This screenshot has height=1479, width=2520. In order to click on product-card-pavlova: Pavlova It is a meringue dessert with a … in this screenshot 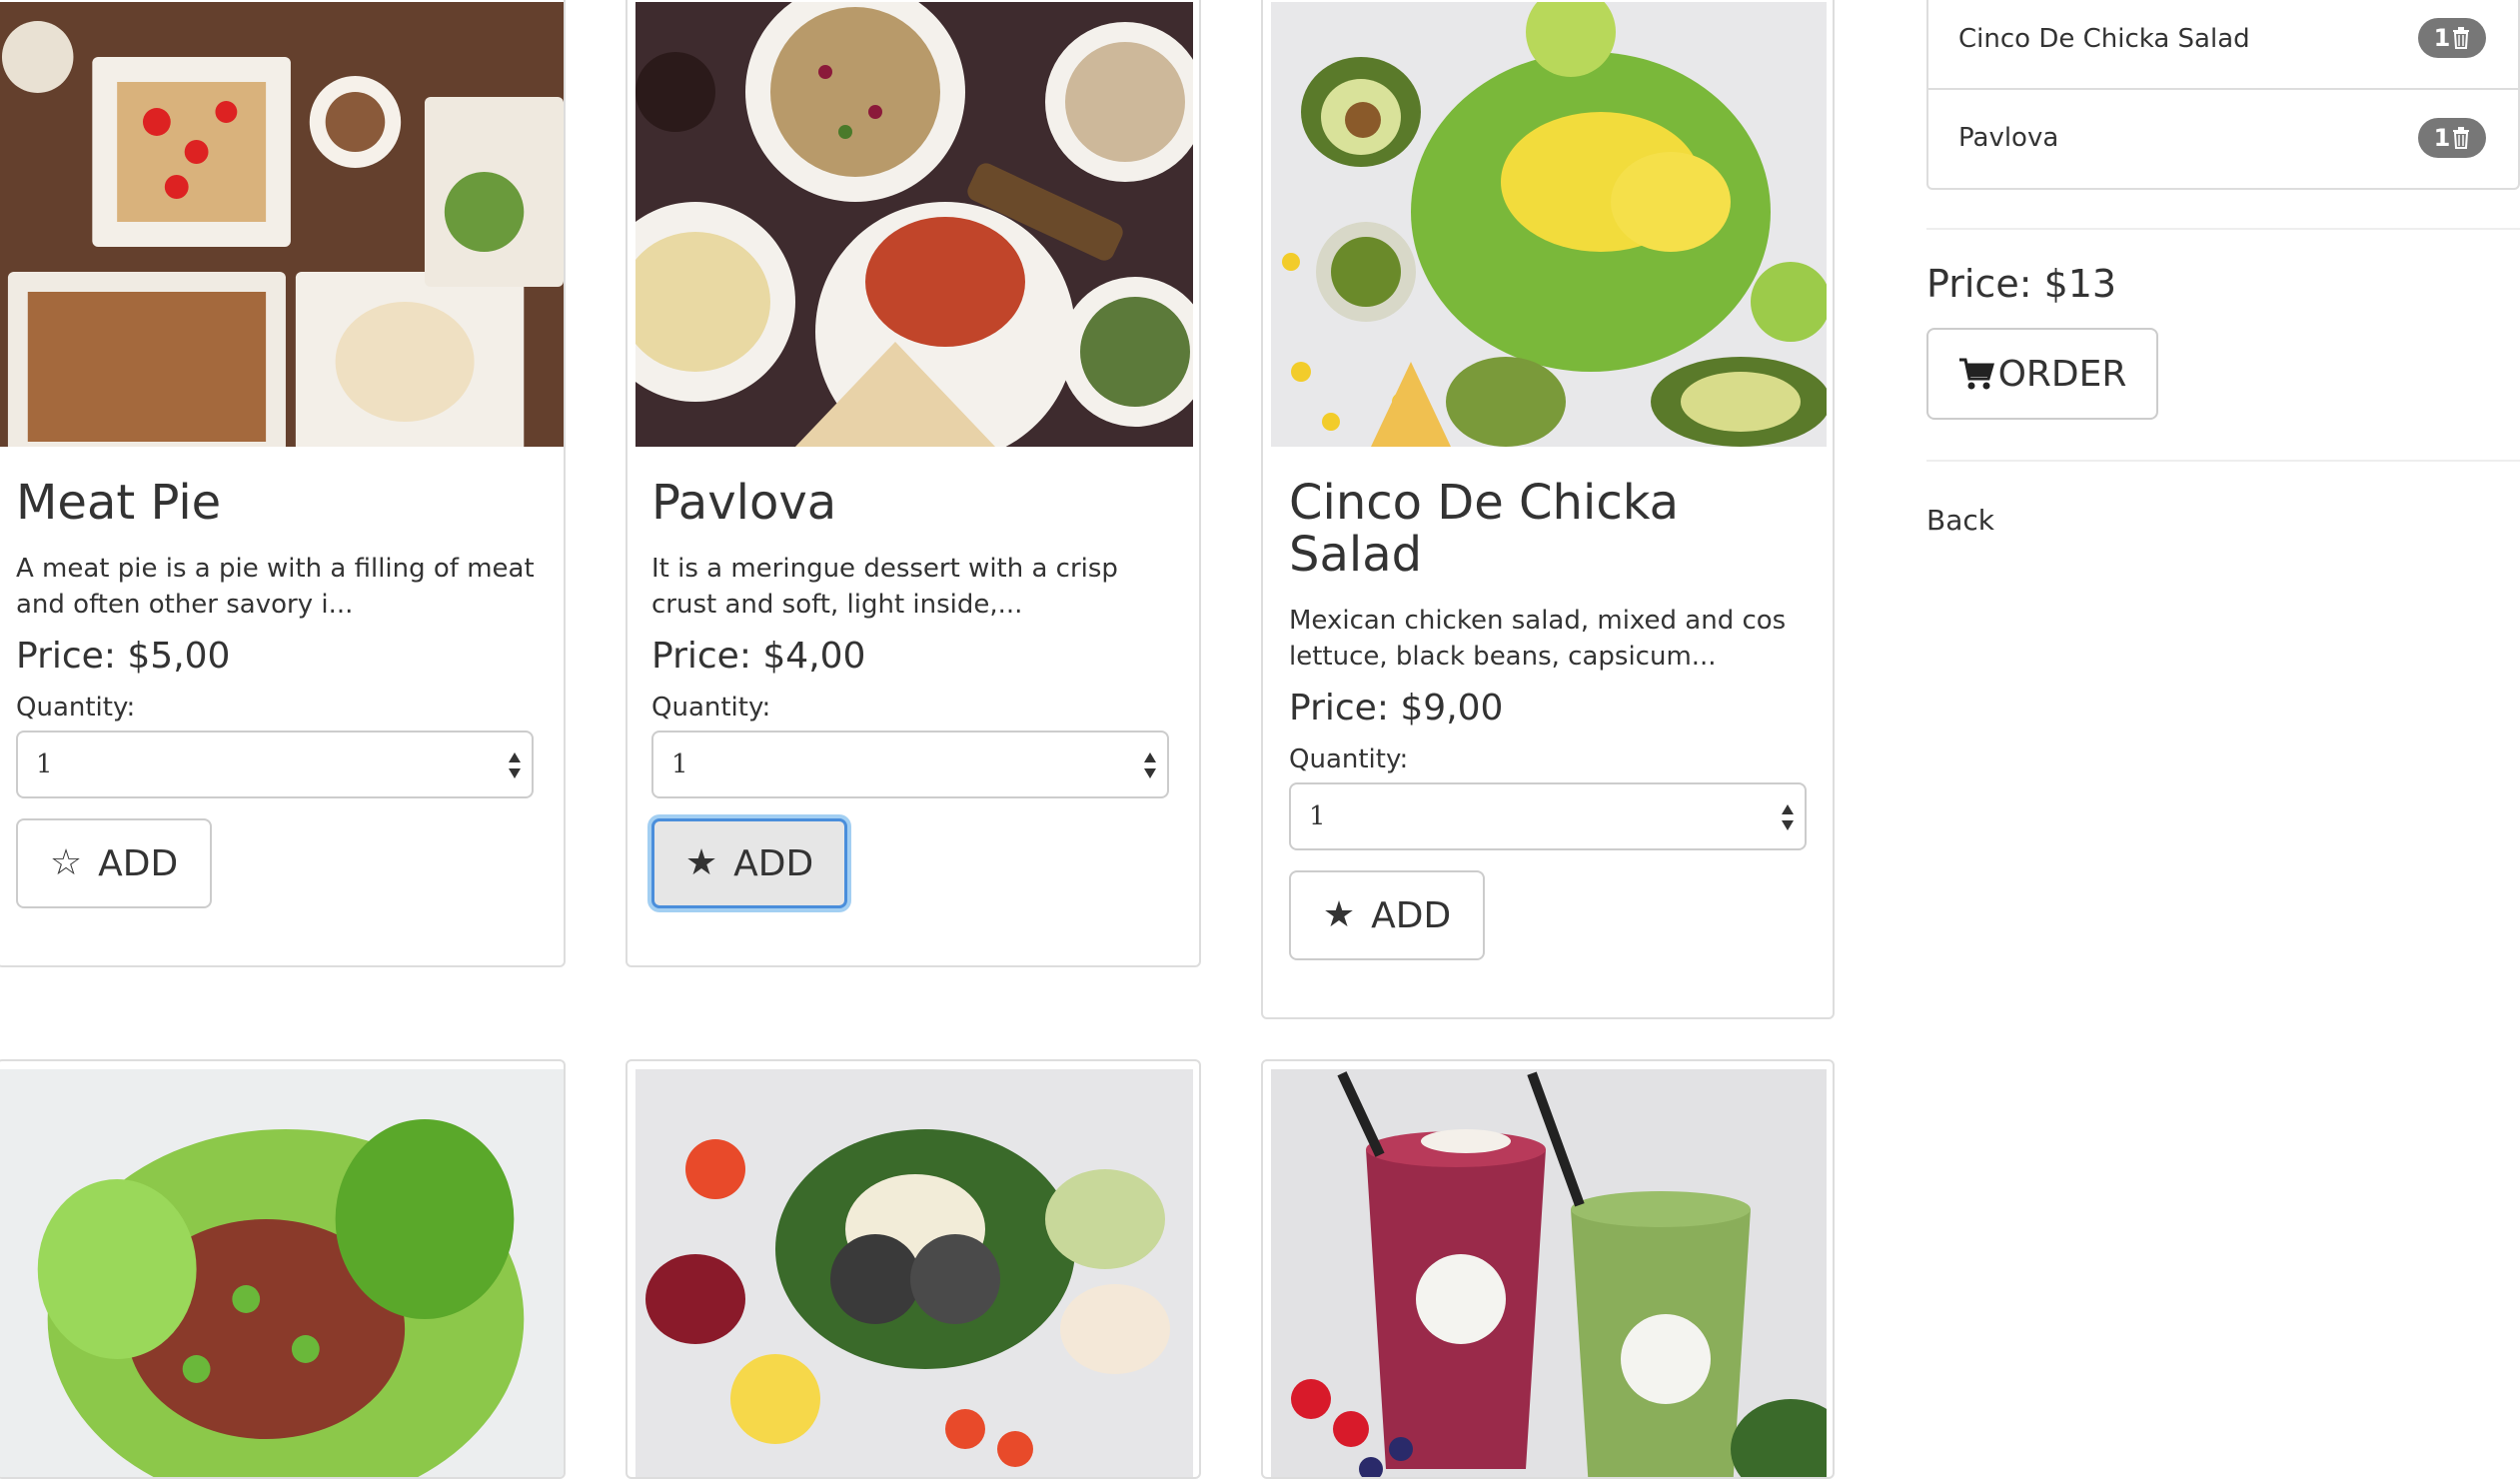, I will do `click(913, 483)`.